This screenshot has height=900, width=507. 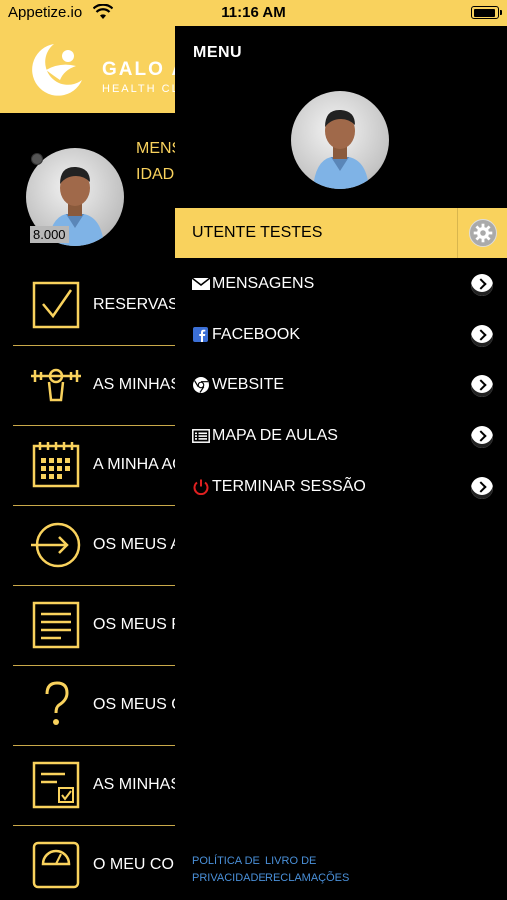 What do you see at coordinates (200, 334) in the screenshot?
I see `facebook-icon` at bounding box center [200, 334].